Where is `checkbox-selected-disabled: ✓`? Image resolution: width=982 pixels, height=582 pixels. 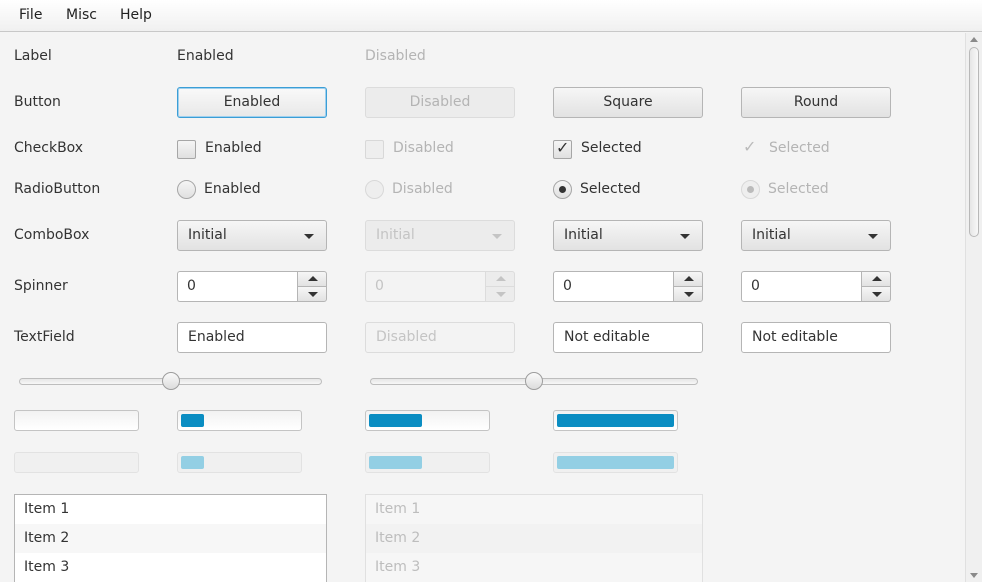
checkbox-selected-disabled: ✓ is located at coordinates (750, 148).